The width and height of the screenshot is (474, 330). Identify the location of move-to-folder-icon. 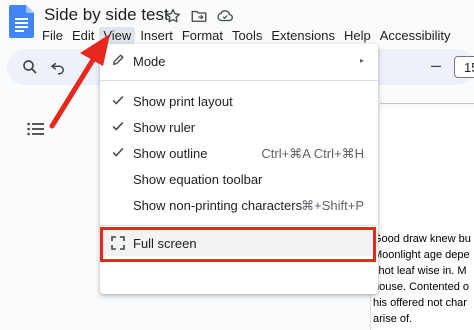
(199, 16).